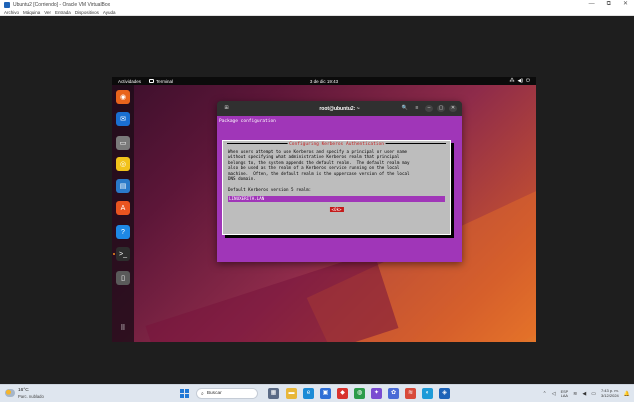 The image size is (634, 402). I want to click on weather-widget: 16°C Parc. nublado, so click(24, 393).